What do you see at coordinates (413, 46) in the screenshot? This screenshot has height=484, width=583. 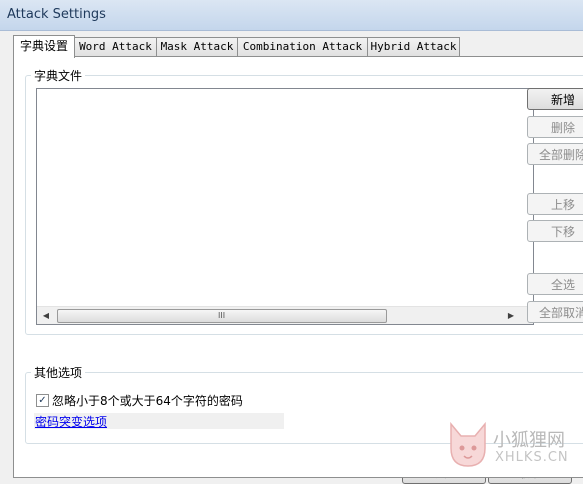 I see `tab-hybrid-attack: Hybrid Attack` at bounding box center [413, 46].